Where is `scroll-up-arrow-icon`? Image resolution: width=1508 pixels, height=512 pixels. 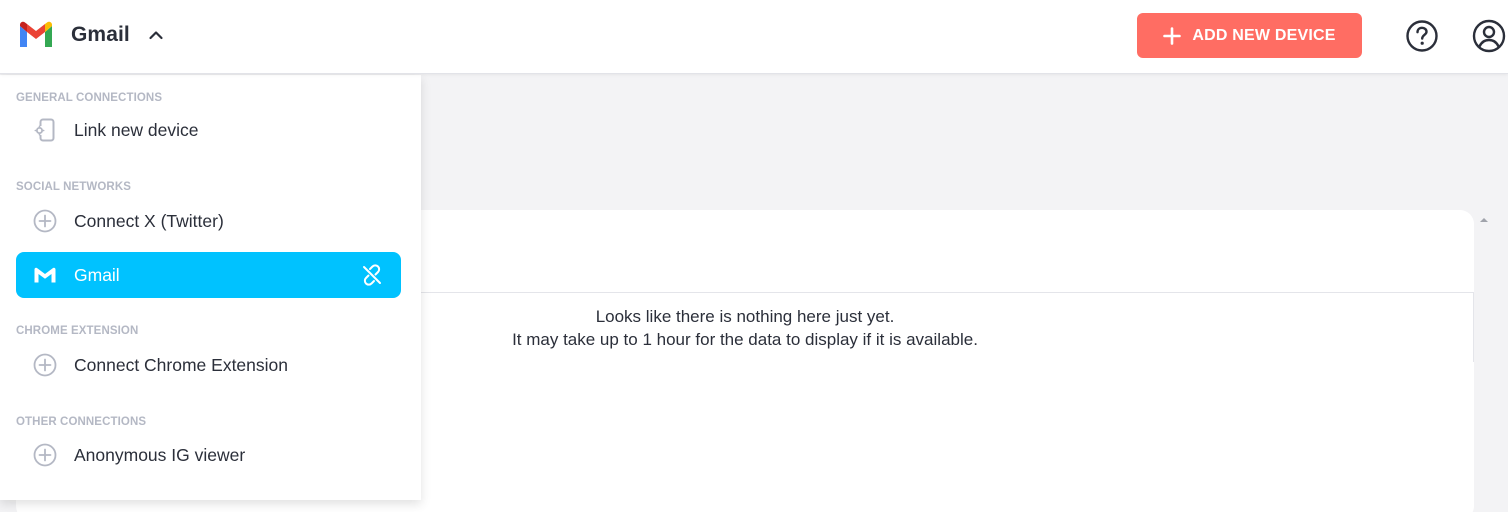 scroll-up-arrow-icon is located at coordinates (1484, 220).